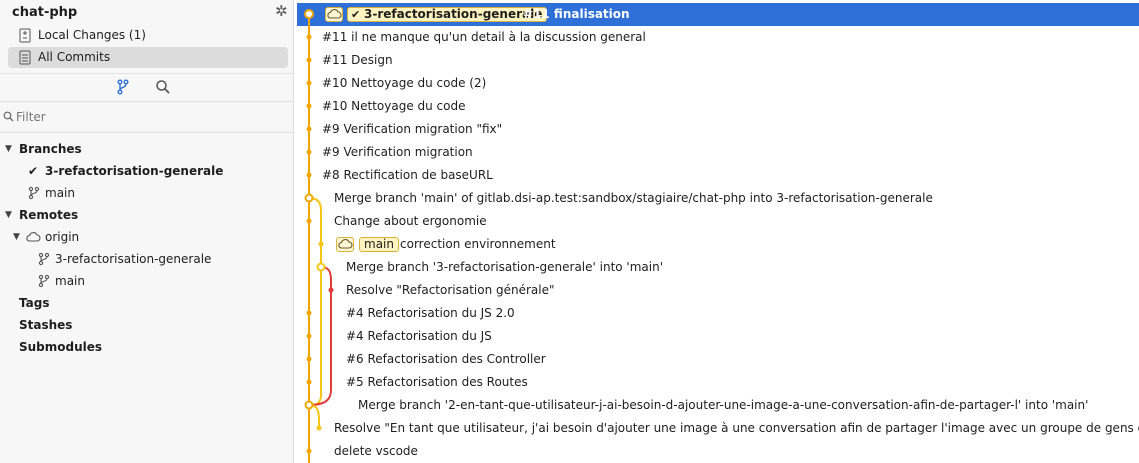 Image resolution: width=1139 pixels, height=463 pixels. Describe the element at coordinates (148, 35) in the screenshot. I see `local-changes-item: Local Changes (1)` at that location.